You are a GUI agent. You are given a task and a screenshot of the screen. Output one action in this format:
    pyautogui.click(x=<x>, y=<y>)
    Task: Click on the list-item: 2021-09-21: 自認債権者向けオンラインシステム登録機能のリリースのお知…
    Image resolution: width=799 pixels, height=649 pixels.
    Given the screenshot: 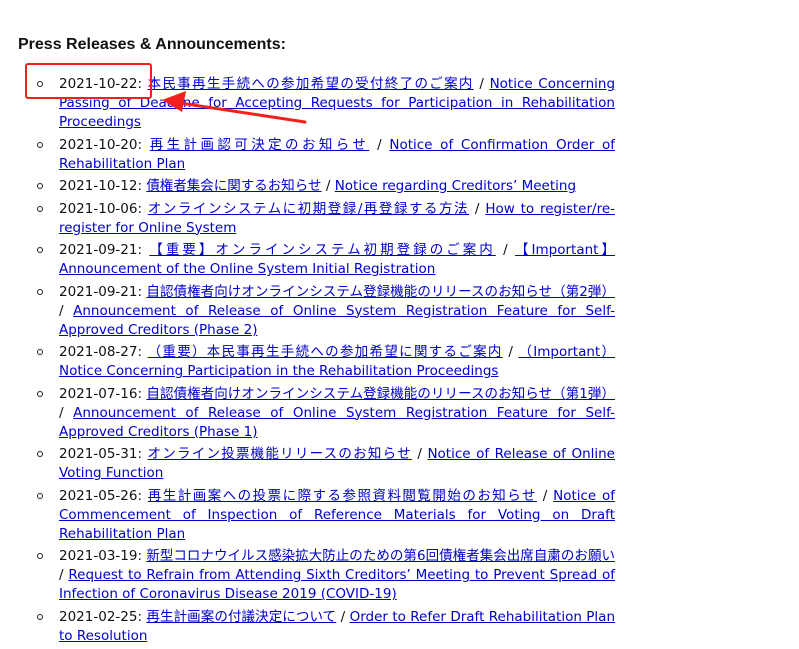 What is the action you would take?
    pyautogui.click(x=326, y=311)
    